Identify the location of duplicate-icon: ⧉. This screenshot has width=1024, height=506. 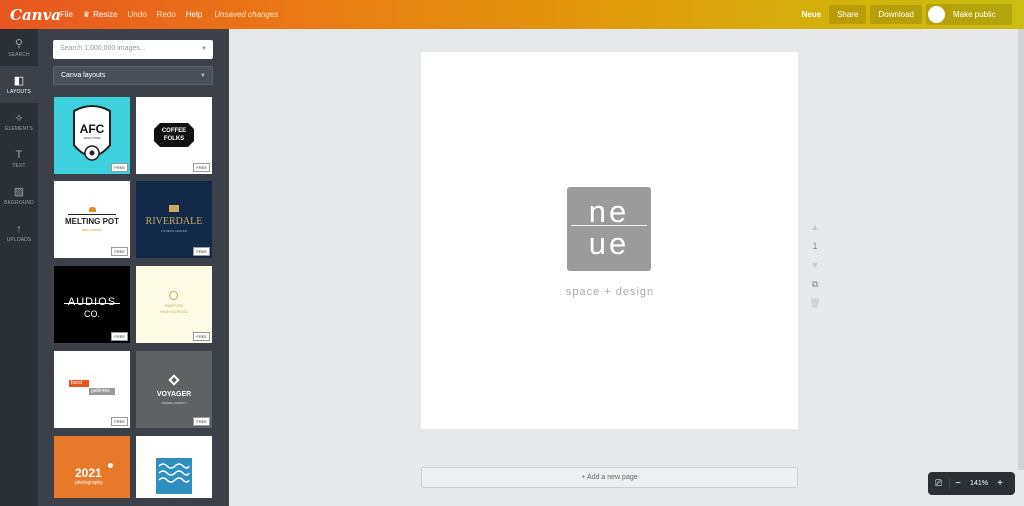
(815, 284).